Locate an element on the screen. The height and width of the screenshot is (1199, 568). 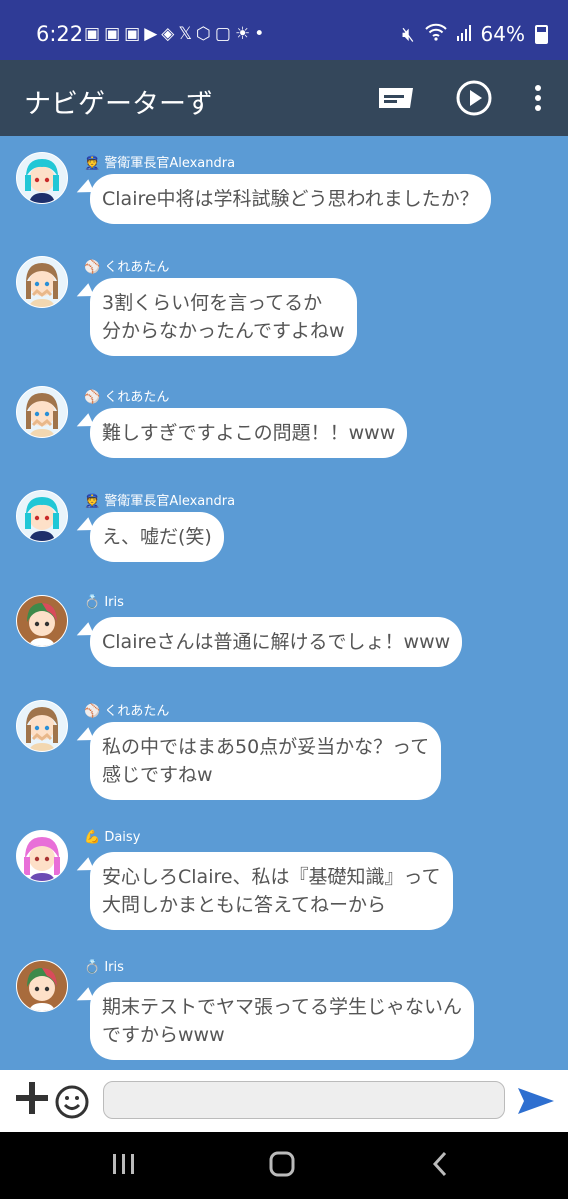
message-bubble: Claireさんは普通に解けるでしょ！www is located at coordinates (276, 642).